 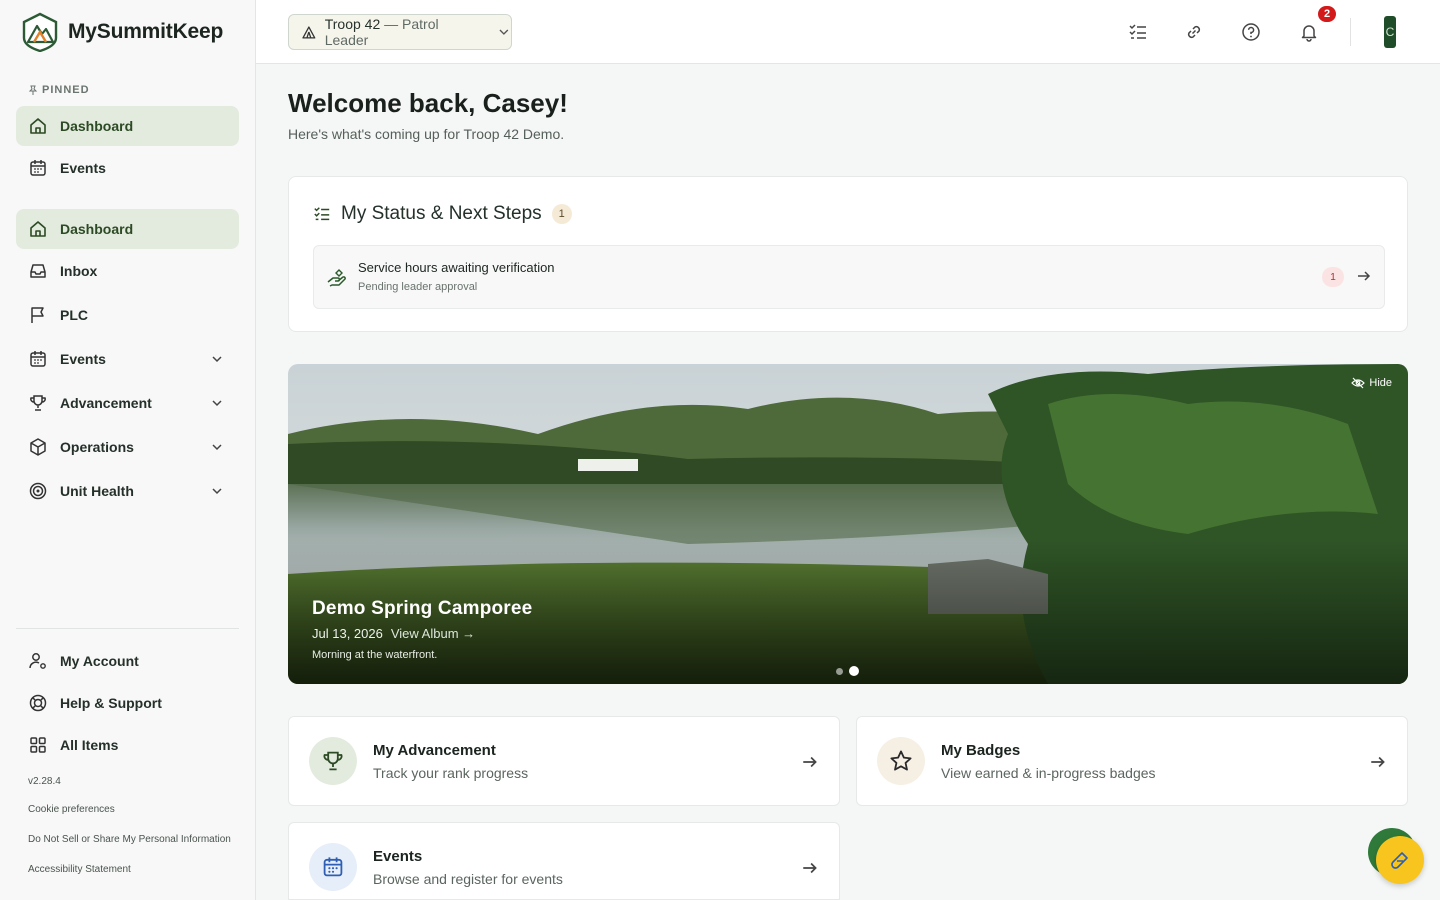 What do you see at coordinates (97, 491) in the screenshot?
I see `nav-label: Unit Health` at bounding box center [97, 491].